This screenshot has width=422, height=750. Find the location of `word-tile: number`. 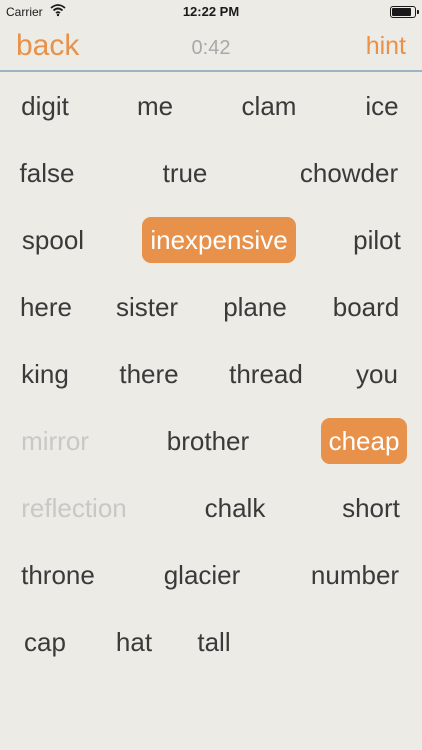

word-tile: number is located at coordinates (355, 575).